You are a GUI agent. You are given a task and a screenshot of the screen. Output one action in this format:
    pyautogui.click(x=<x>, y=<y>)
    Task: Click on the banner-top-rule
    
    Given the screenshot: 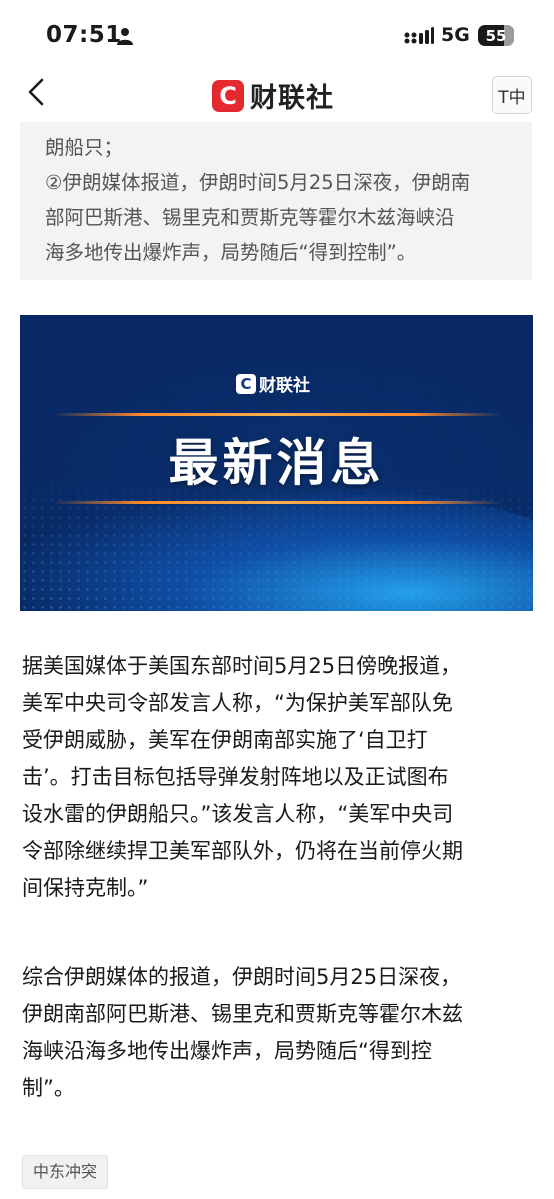 What is the action you would take?
    pyautogui.click(x=277, y=414)
    